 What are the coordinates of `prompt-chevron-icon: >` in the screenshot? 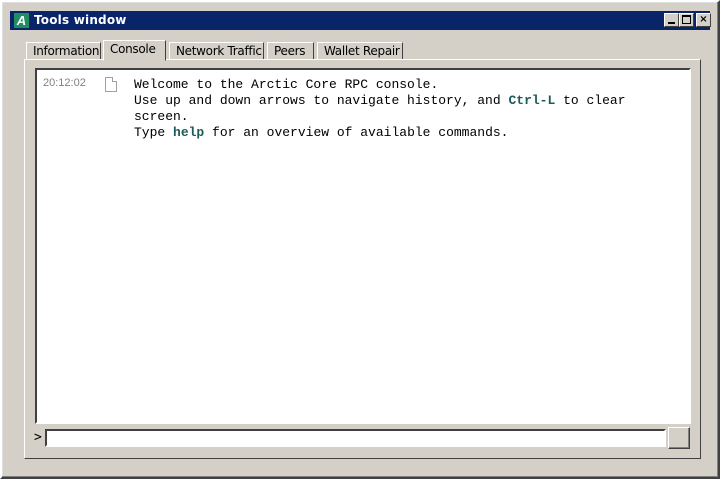 It's located at (38, 437).